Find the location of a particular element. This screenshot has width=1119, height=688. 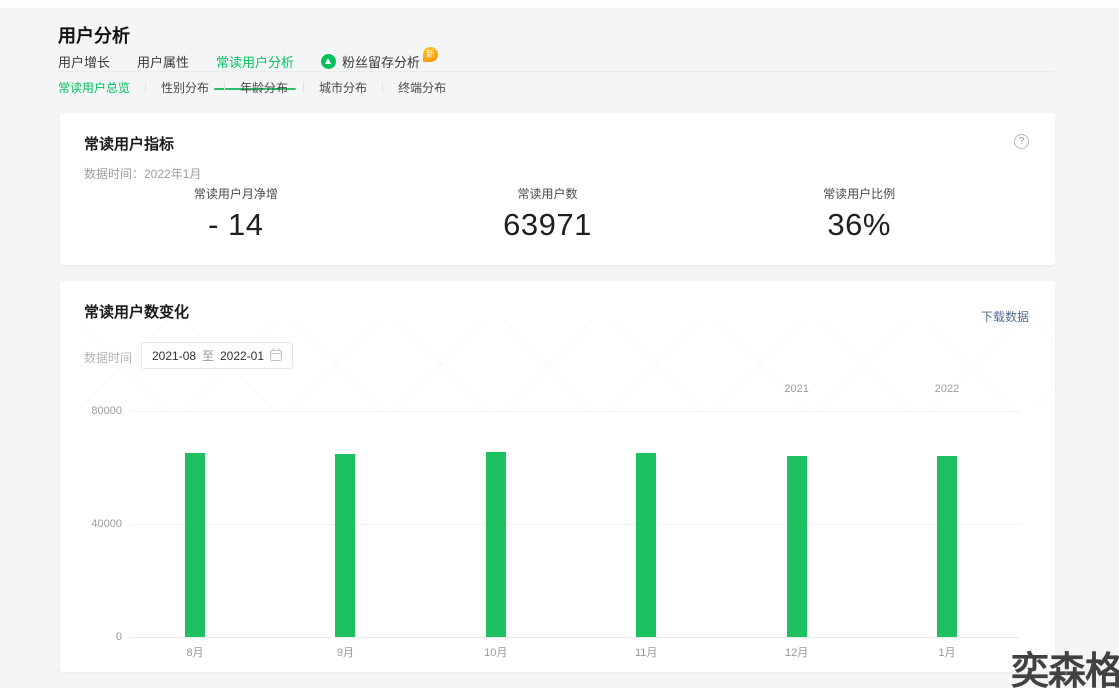

bar-11月 is located at coordinates (646, 545).